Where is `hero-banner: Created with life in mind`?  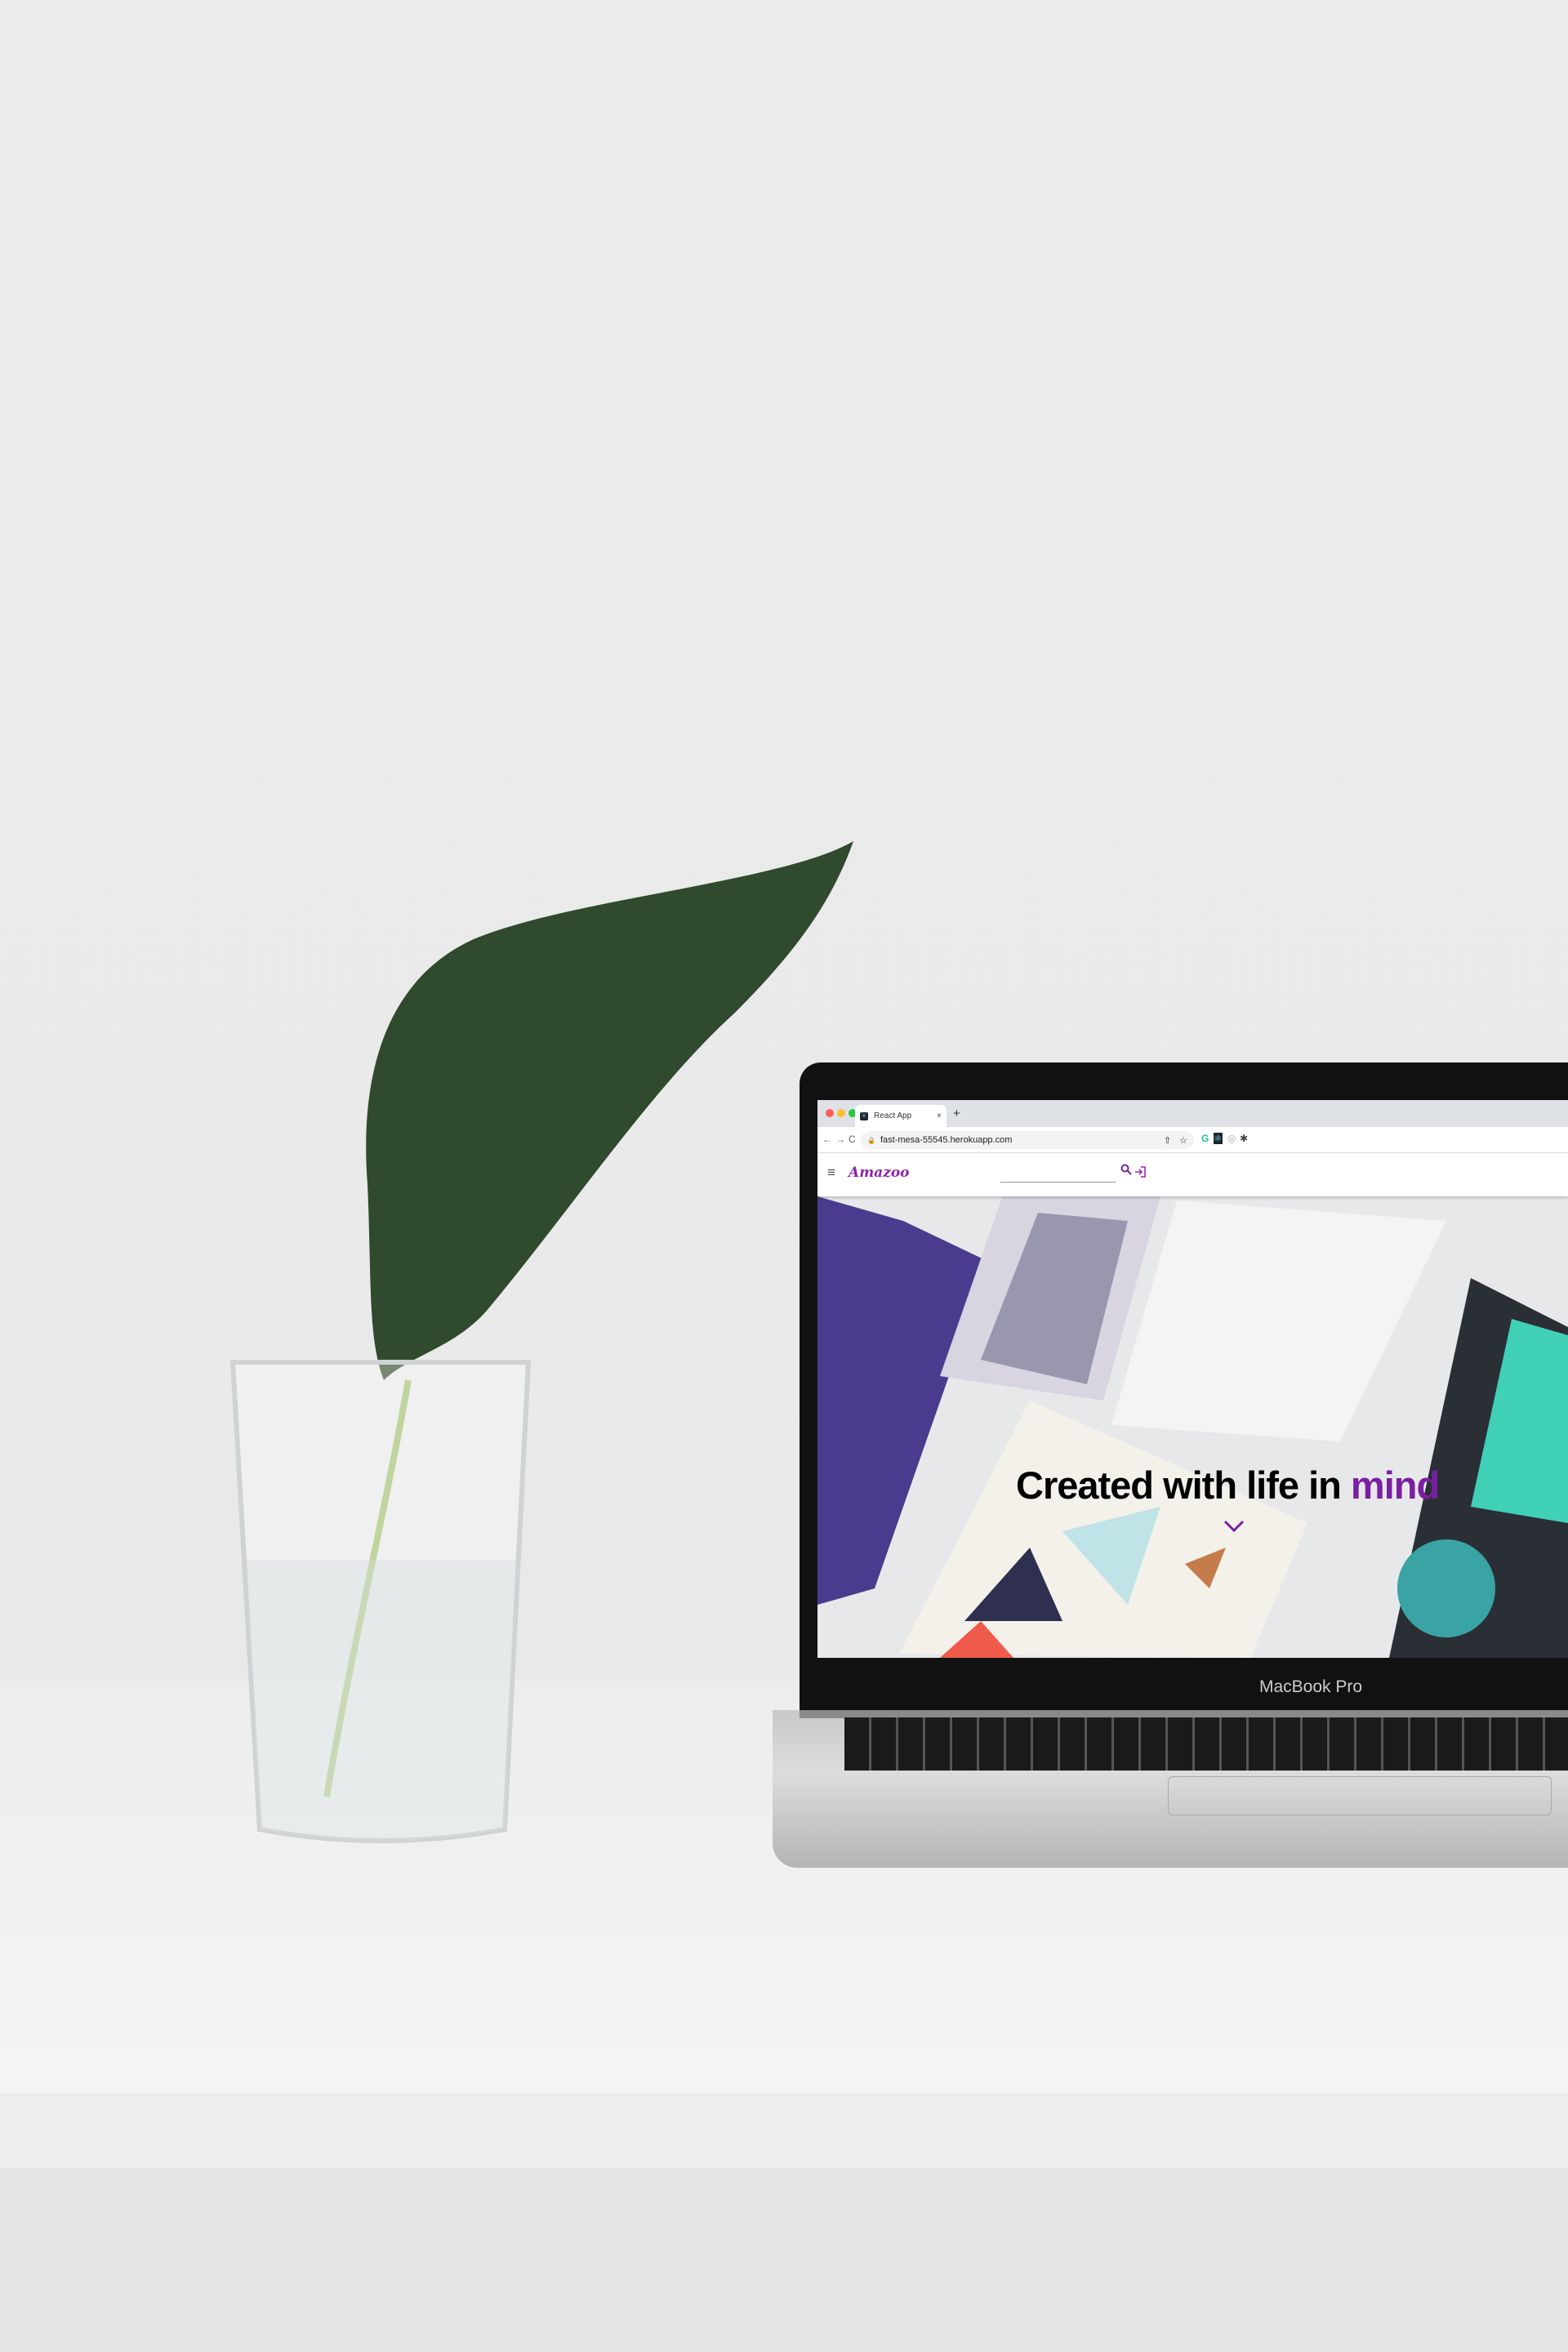
hero-banner: Created with life in mind is located at coordinates (1192, 1427).